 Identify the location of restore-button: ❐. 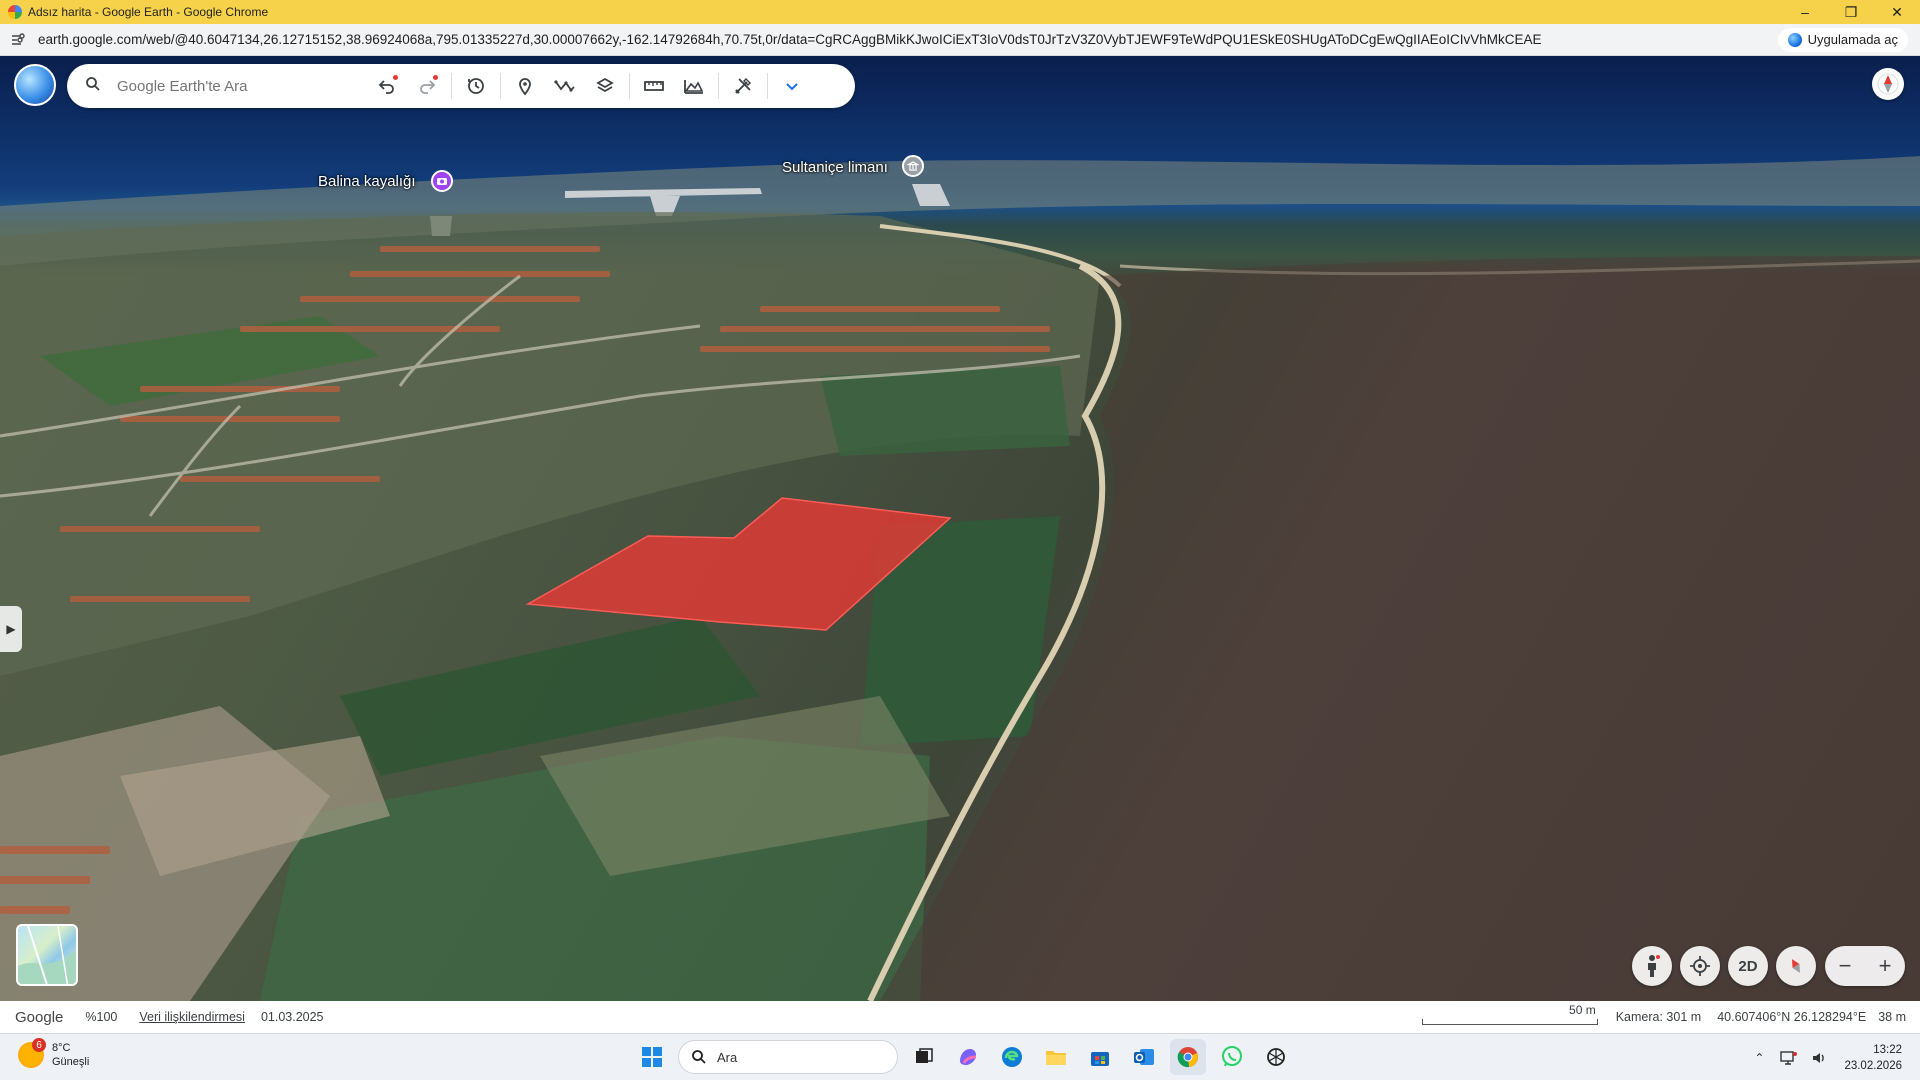
(1851, 12).